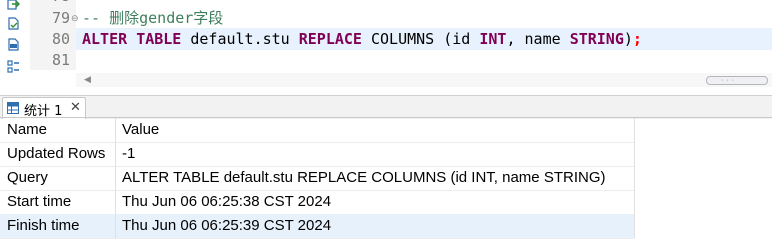 This screenshot has width=772, height=248. I want to click on row-value: Thu Jun 06 06:25:38 CST 2024, so click(227, 201).